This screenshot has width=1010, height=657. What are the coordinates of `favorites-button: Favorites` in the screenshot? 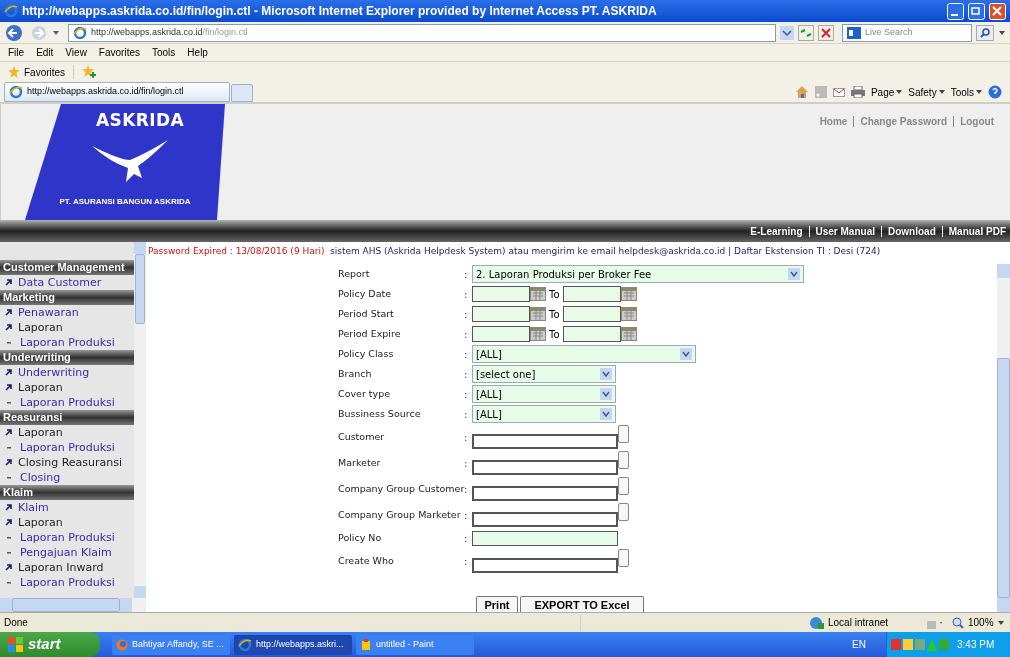 It's located at (37, 72).